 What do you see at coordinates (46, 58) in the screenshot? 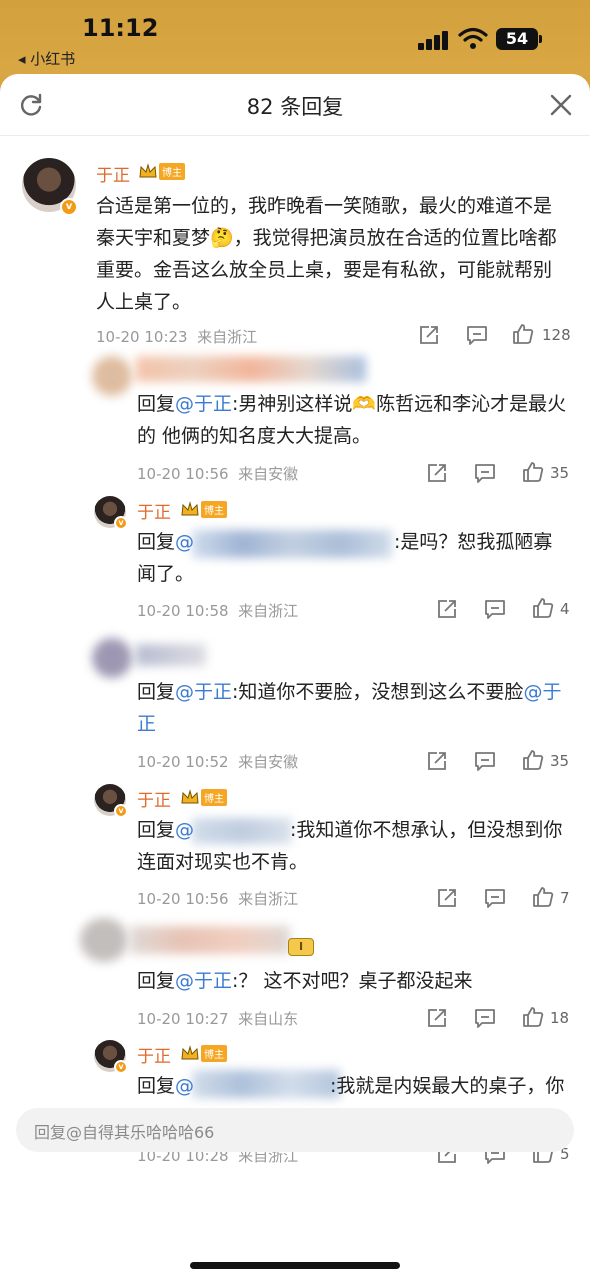
I see `back-to-app-link: ◂ 小红书` at bounding box center [46, 58].